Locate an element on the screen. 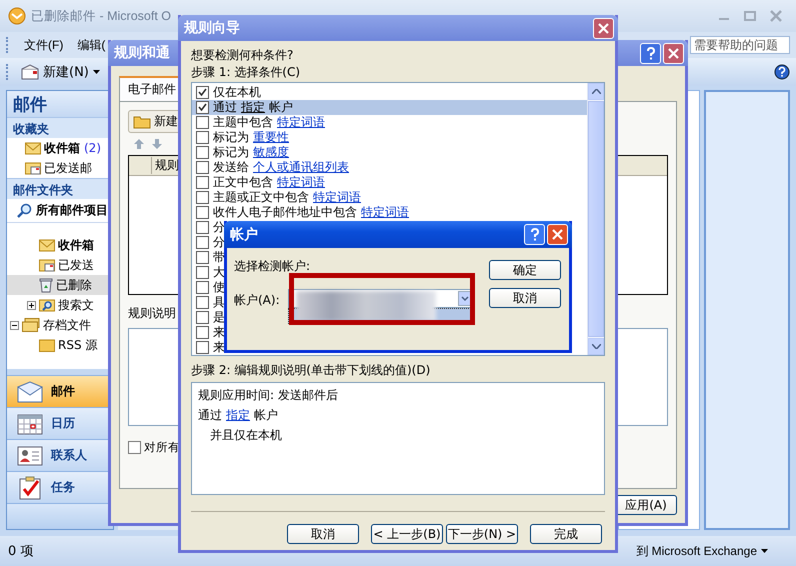 This screenshot has height=566, width=796. field-label: 帐户(A): is located at coordinates (257, 300).